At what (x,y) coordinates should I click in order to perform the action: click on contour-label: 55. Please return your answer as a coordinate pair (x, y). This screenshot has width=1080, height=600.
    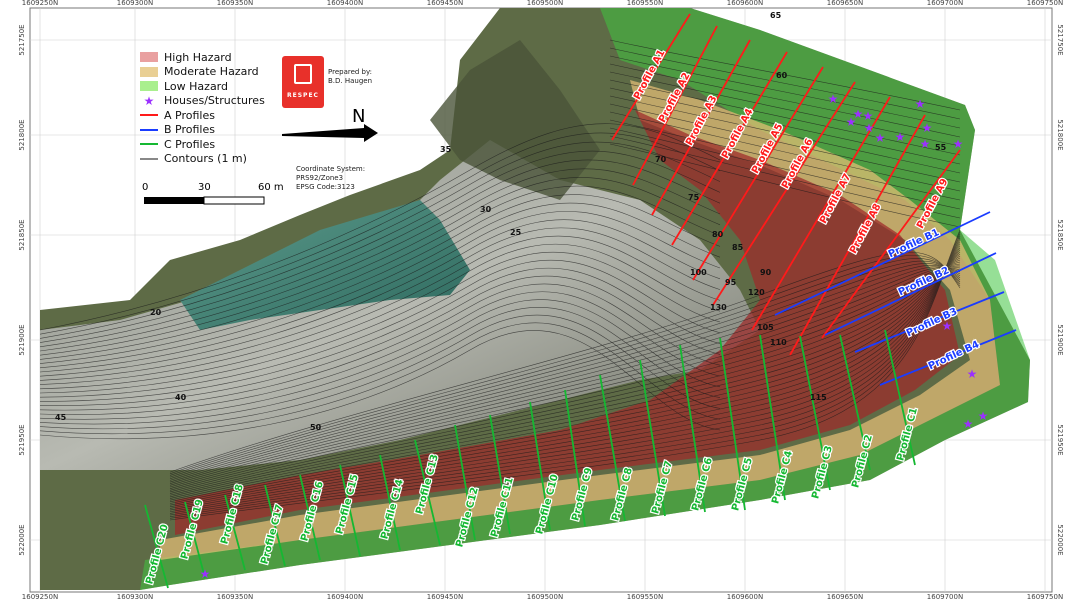
    Looking at the image, I should click on (941, 147).